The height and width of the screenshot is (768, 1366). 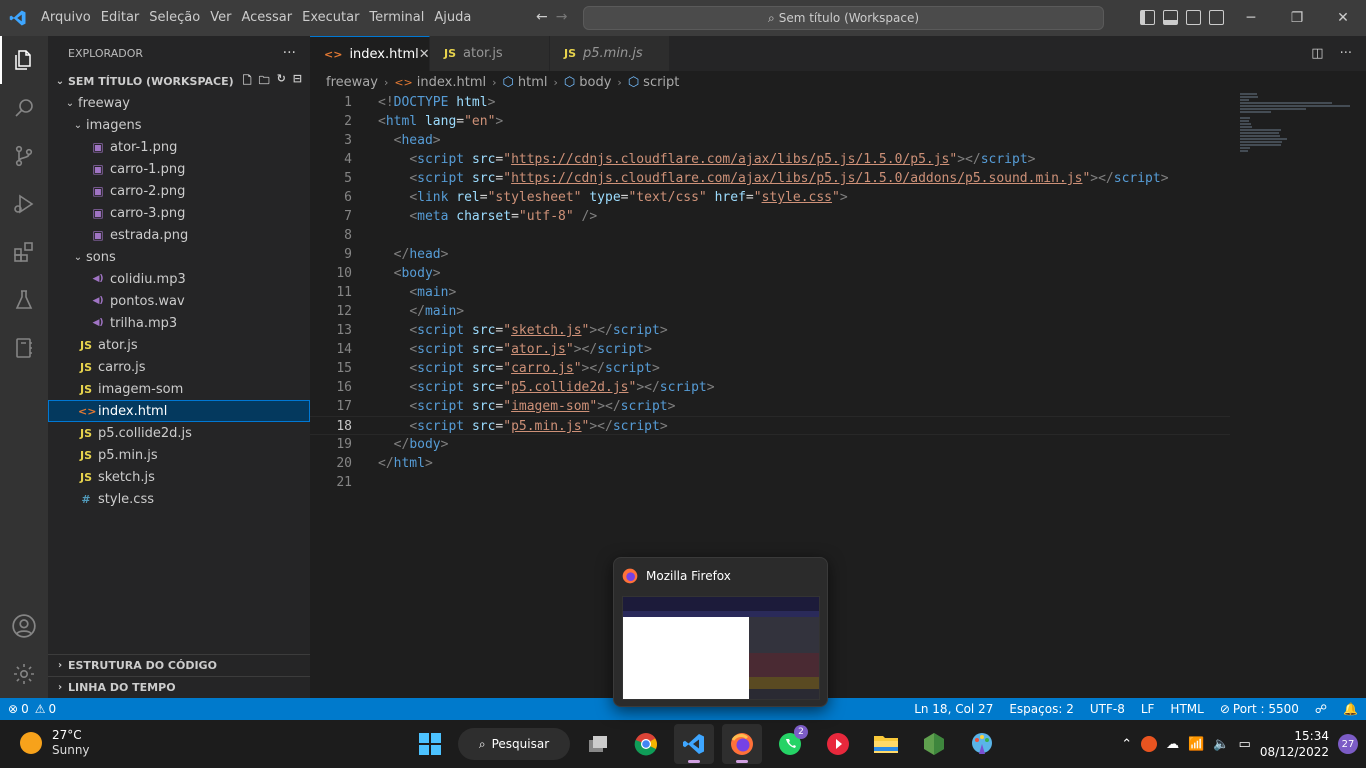 What do you see at coordinates (264, 81) in the screenshot?
I see `new-folder-icon: 🗀` at bounding box center [264, 81].